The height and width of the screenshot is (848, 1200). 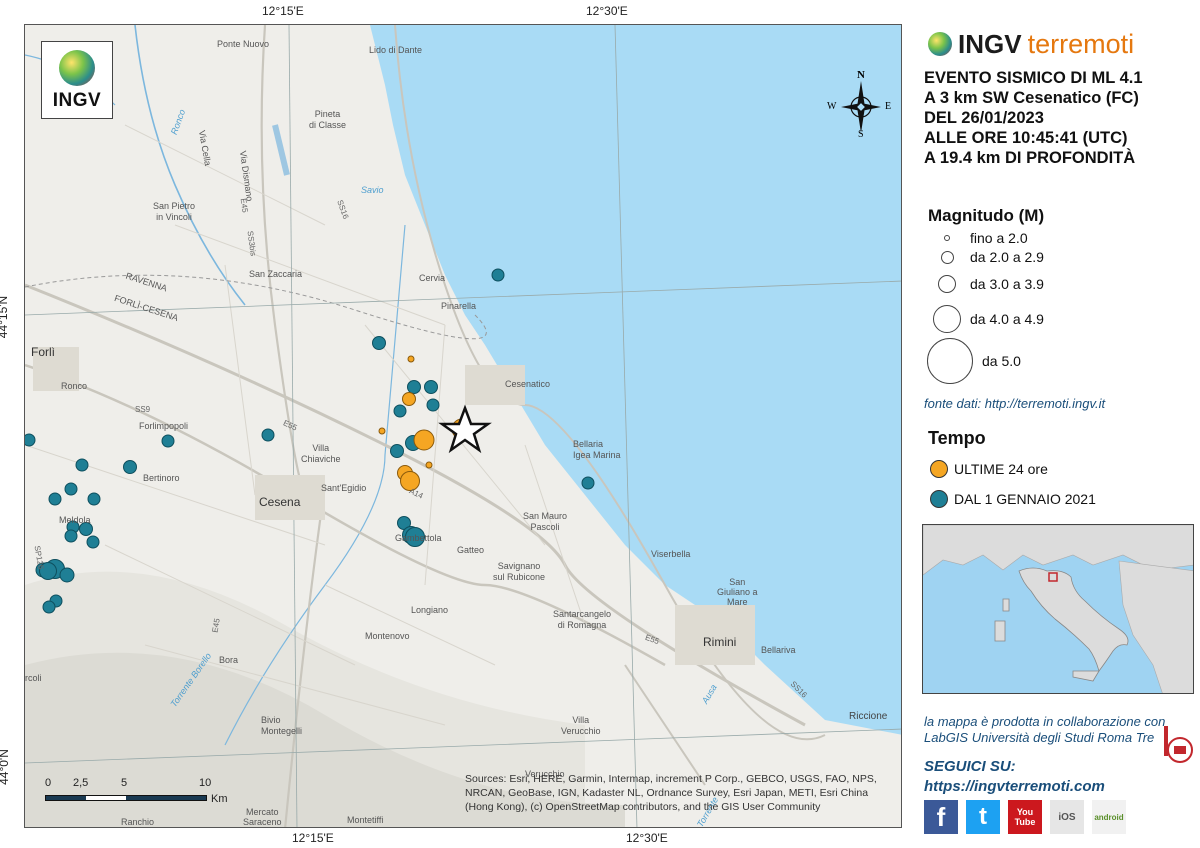 What do you see at coordinates (77, 100) in the screenshot?
I see `ingv-logo-text: INGV` at bounding box center [77, 100].